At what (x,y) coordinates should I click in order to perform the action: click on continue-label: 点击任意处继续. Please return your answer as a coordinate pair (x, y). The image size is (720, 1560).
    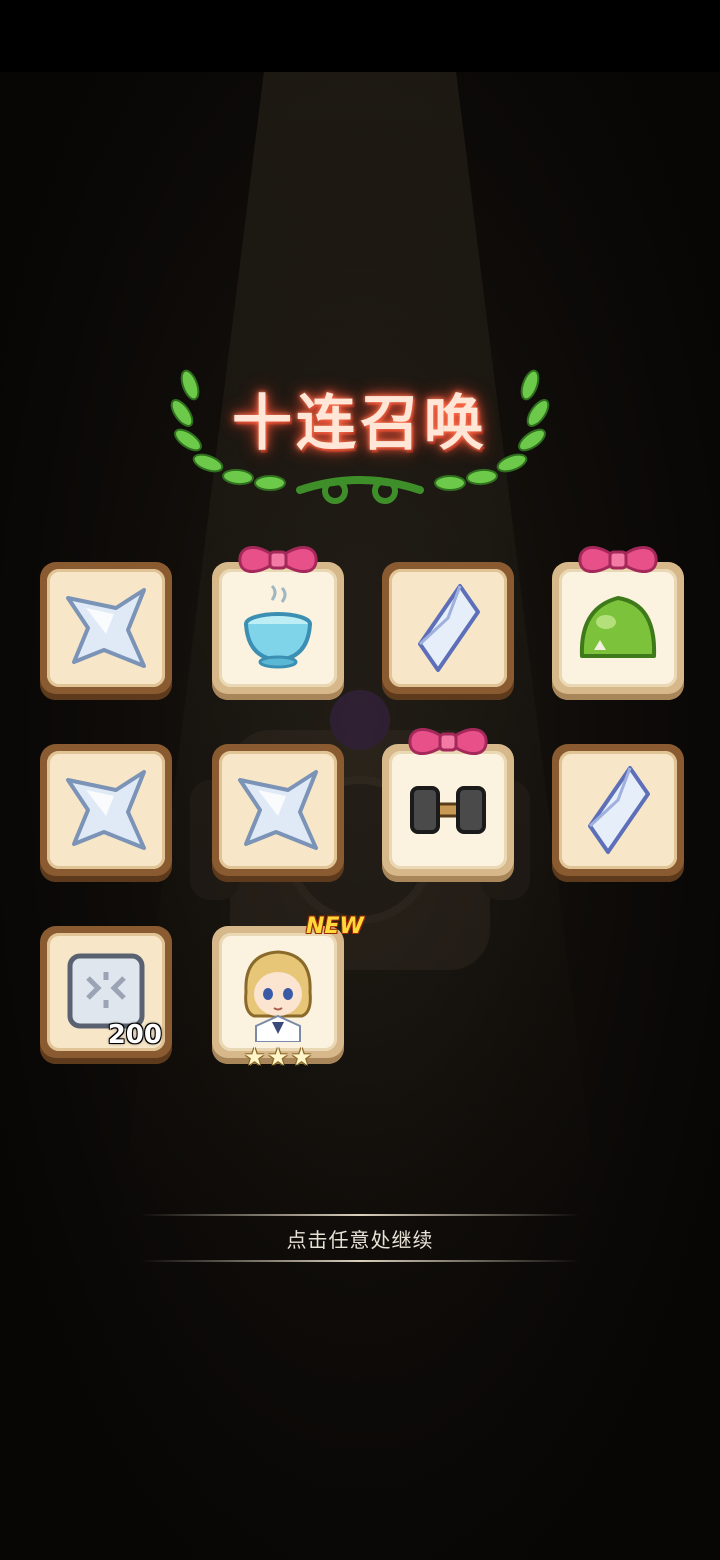
    Looking at the image, I should click on (360, 1240).